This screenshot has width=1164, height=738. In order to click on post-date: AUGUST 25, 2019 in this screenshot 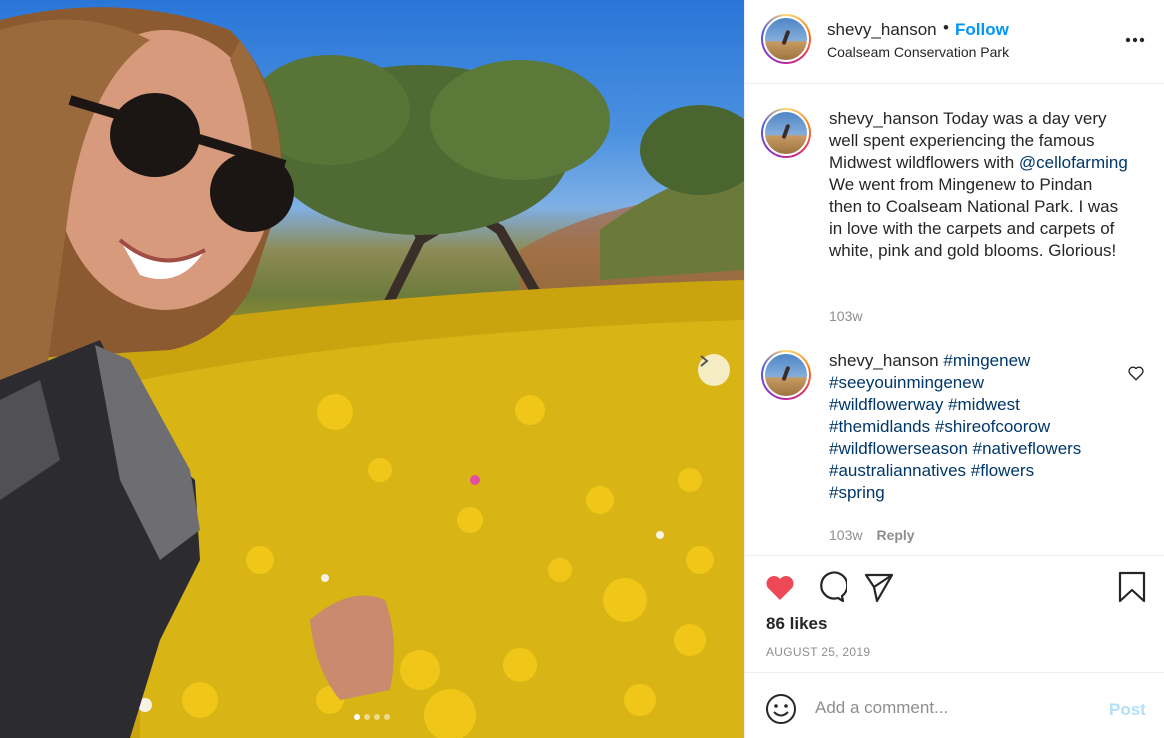, I will do `click(818, 652)`.